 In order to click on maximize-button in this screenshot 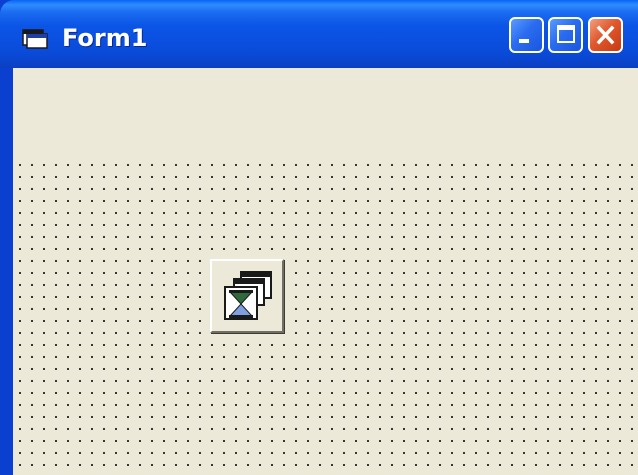, I will do `click(565, 35)`.